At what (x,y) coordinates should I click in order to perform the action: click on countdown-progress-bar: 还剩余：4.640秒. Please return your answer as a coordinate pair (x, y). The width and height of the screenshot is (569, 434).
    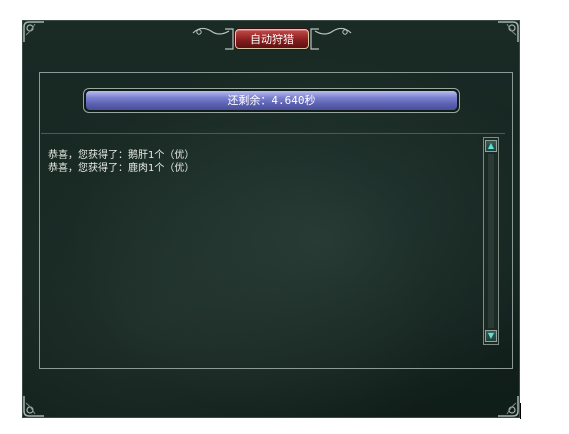
    Looking at the image, I should click on (271, 100).